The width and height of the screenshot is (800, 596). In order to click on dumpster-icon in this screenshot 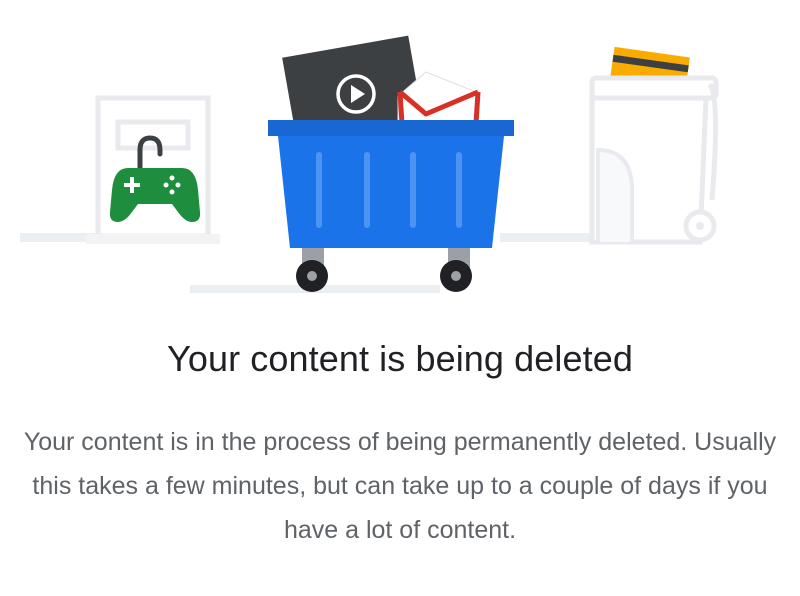, I will do `click(391, 206)`.